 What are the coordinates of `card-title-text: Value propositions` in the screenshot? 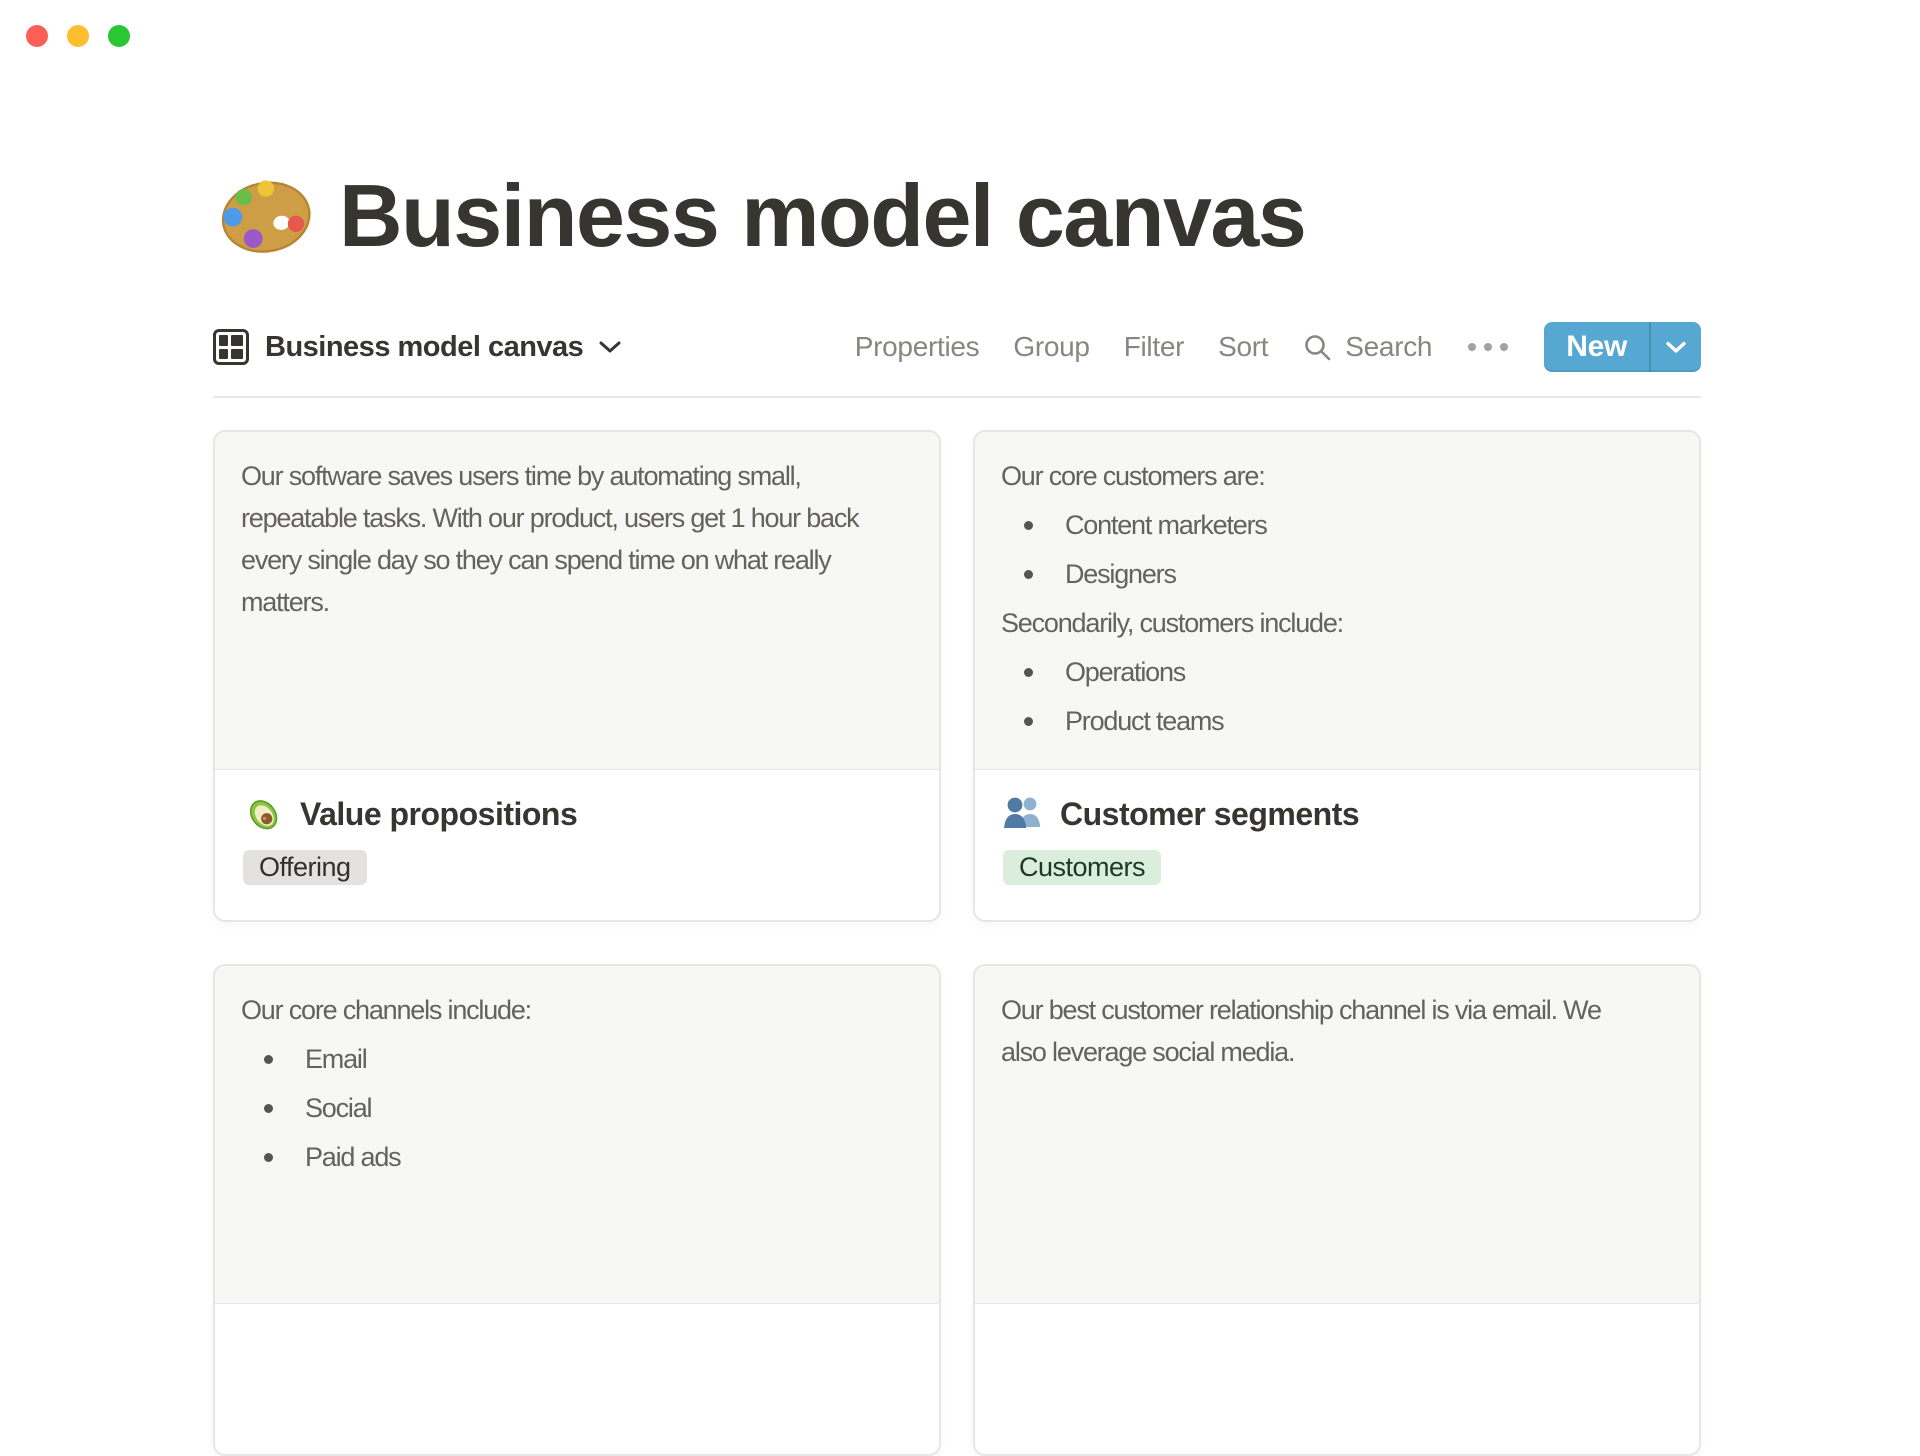 It's located at (439, 814).